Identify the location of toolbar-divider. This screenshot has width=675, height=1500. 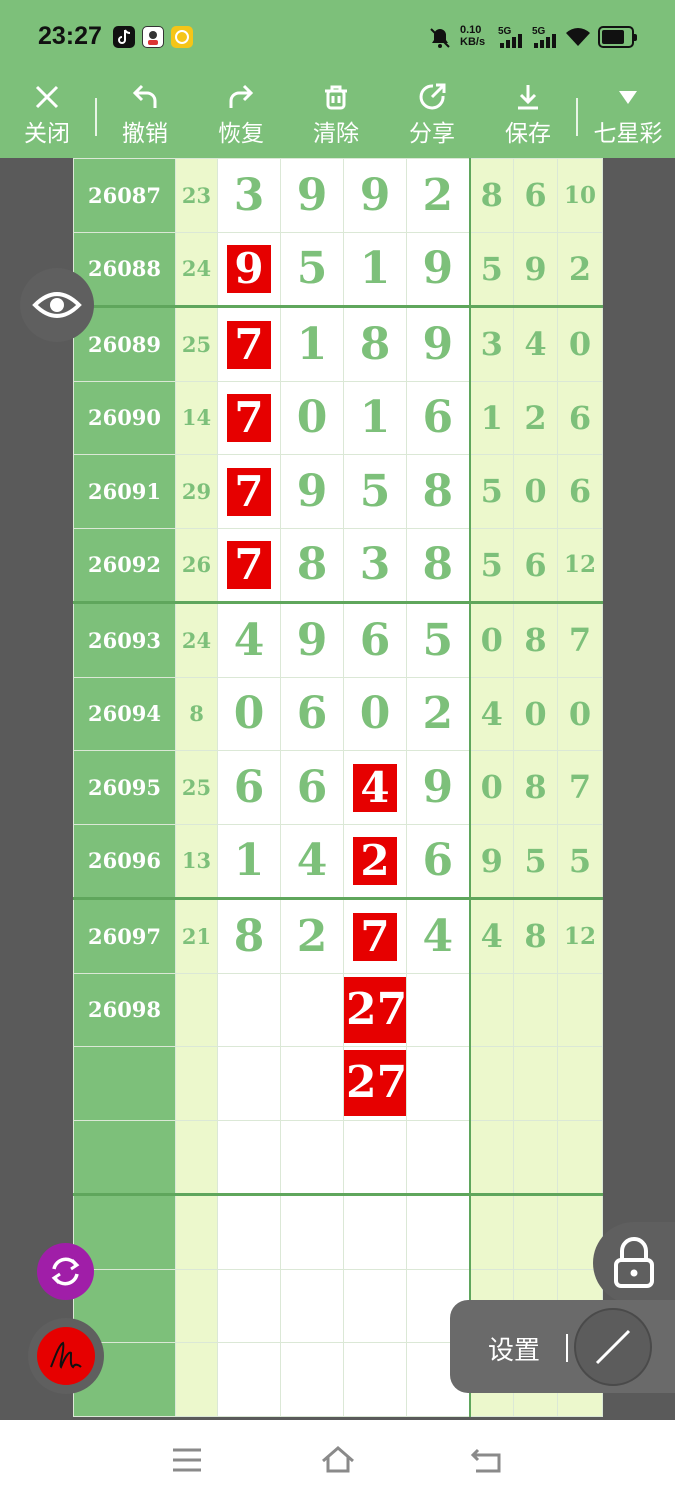
(577, 117).